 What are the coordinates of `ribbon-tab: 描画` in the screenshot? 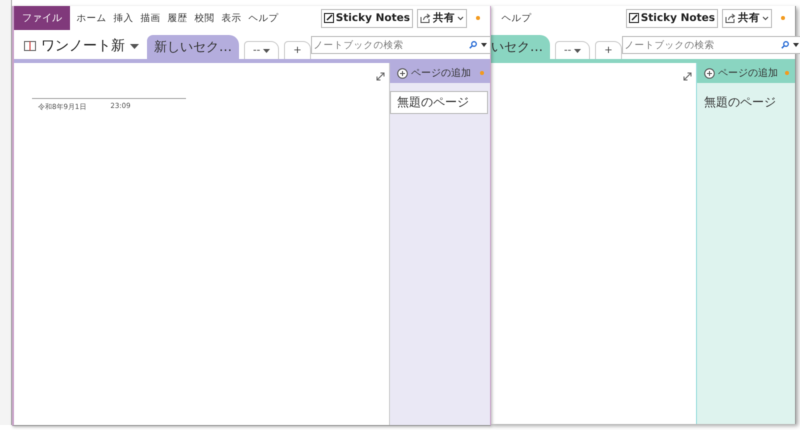 It's located at (150, 18).